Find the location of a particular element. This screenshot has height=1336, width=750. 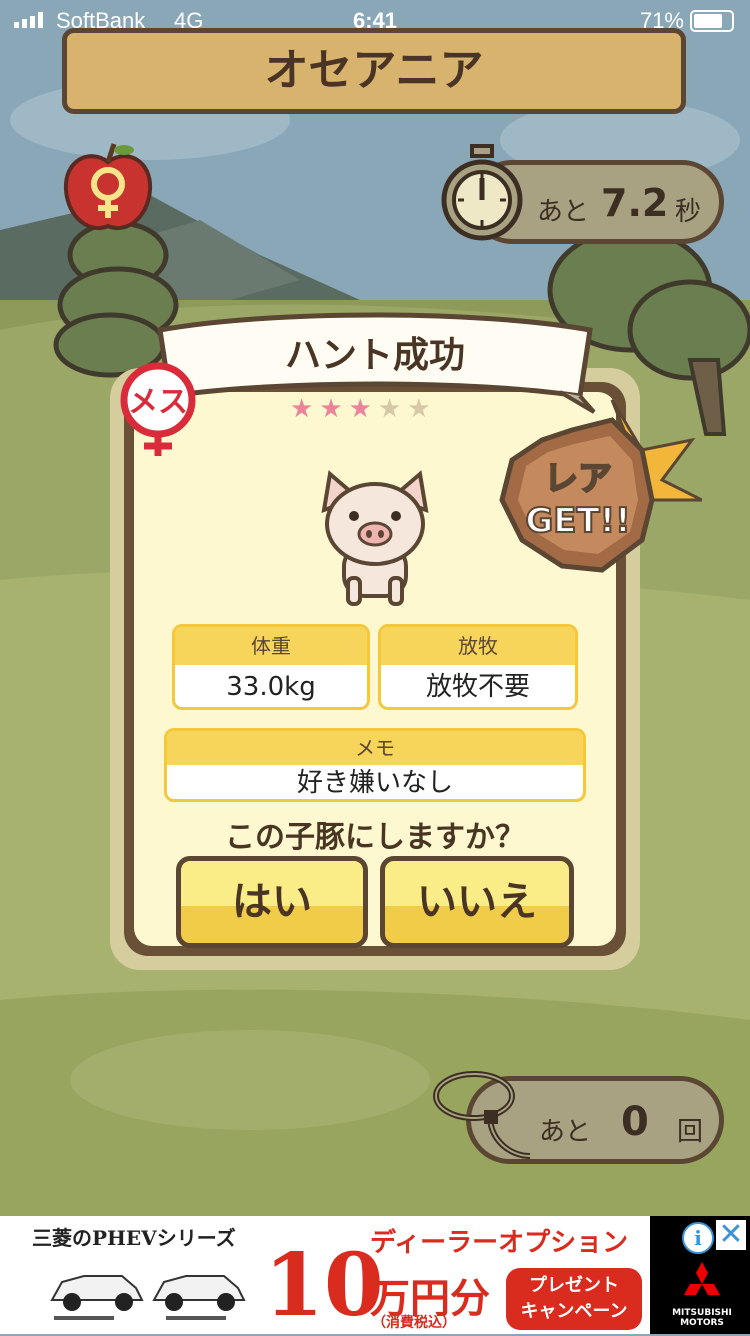

grazing-field: 放牧 放牧不要 is located at coordinates (478, 667).